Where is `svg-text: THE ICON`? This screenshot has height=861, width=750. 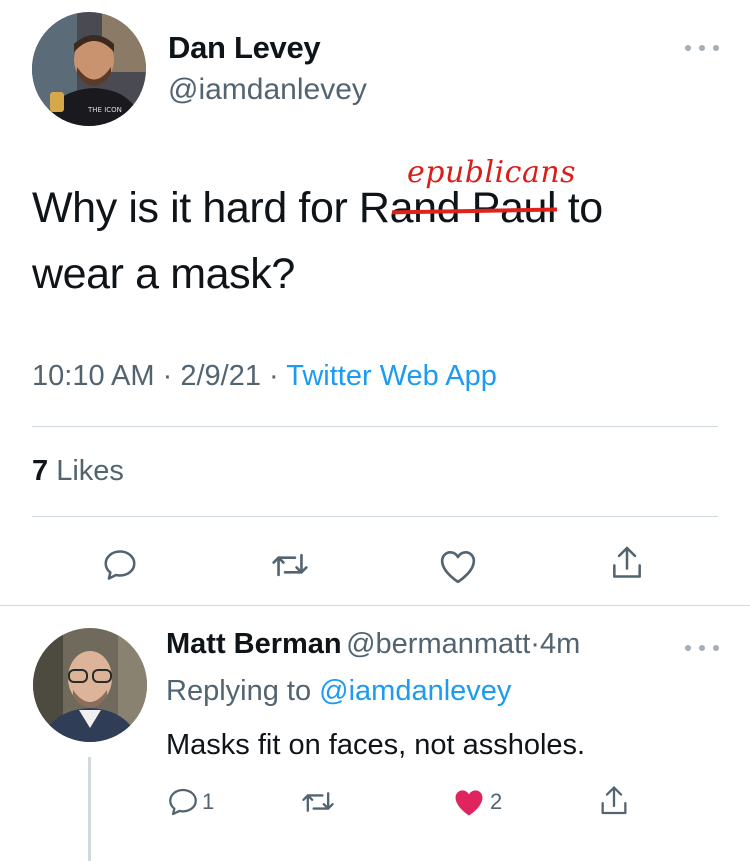 svg-text: THE ICON is located at coordinates (104, 110).